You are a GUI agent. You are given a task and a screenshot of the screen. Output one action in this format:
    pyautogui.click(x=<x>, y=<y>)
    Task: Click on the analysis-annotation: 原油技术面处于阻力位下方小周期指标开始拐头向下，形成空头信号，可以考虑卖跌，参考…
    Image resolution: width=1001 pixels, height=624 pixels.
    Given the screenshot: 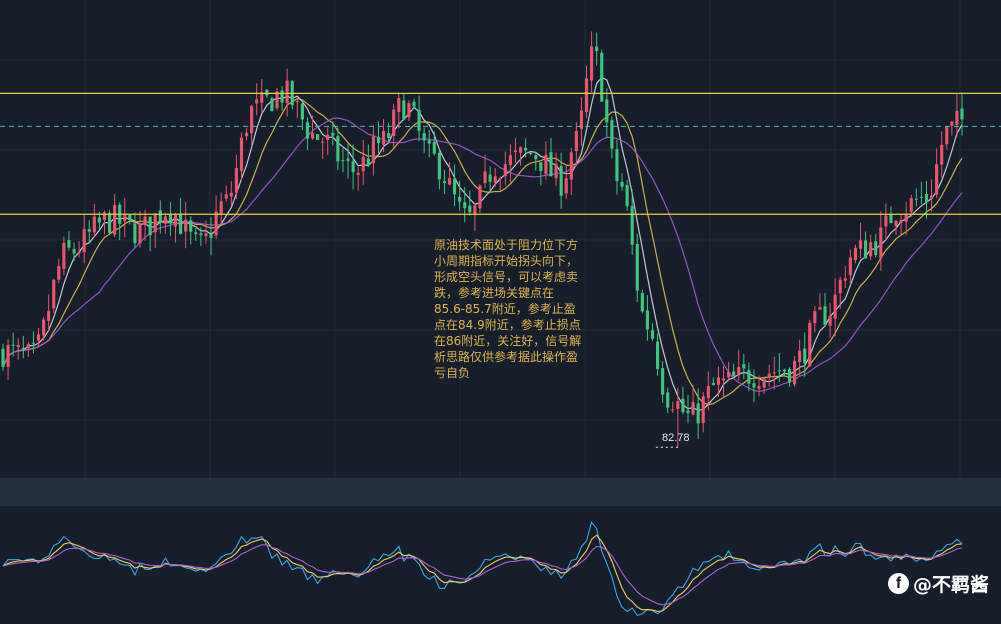 What is the action you would take?
    pyautogui.click(x=508, y=309)
    